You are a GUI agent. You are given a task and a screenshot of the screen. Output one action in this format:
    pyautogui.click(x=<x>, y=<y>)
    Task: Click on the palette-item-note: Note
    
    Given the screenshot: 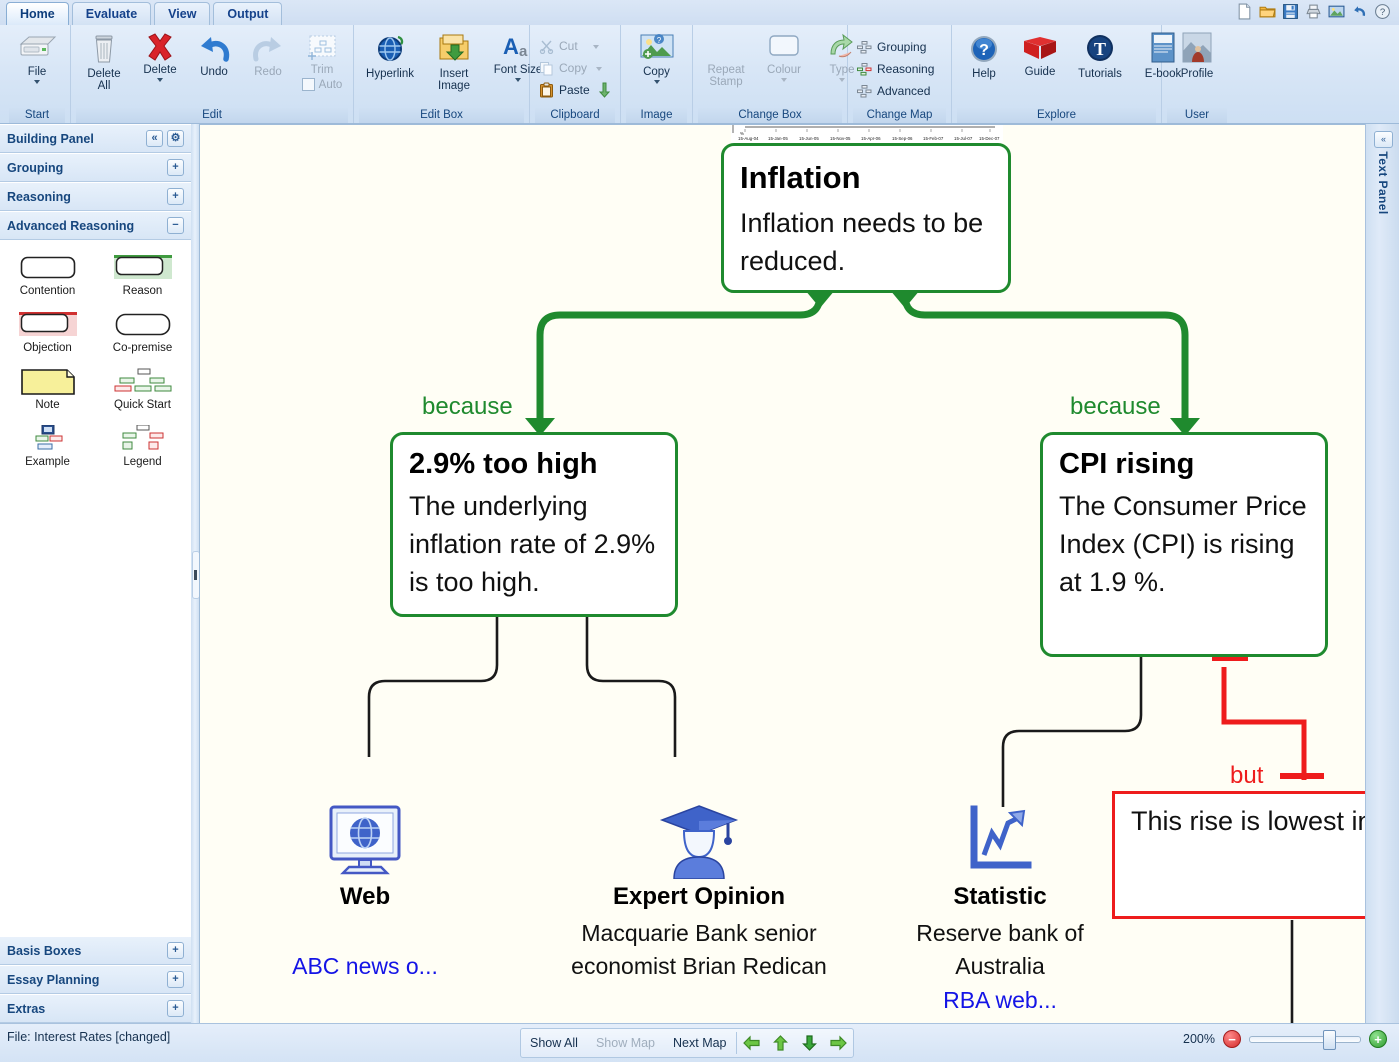 What is the action you would take?
    pyautogui.click(x=47, y=392)
    